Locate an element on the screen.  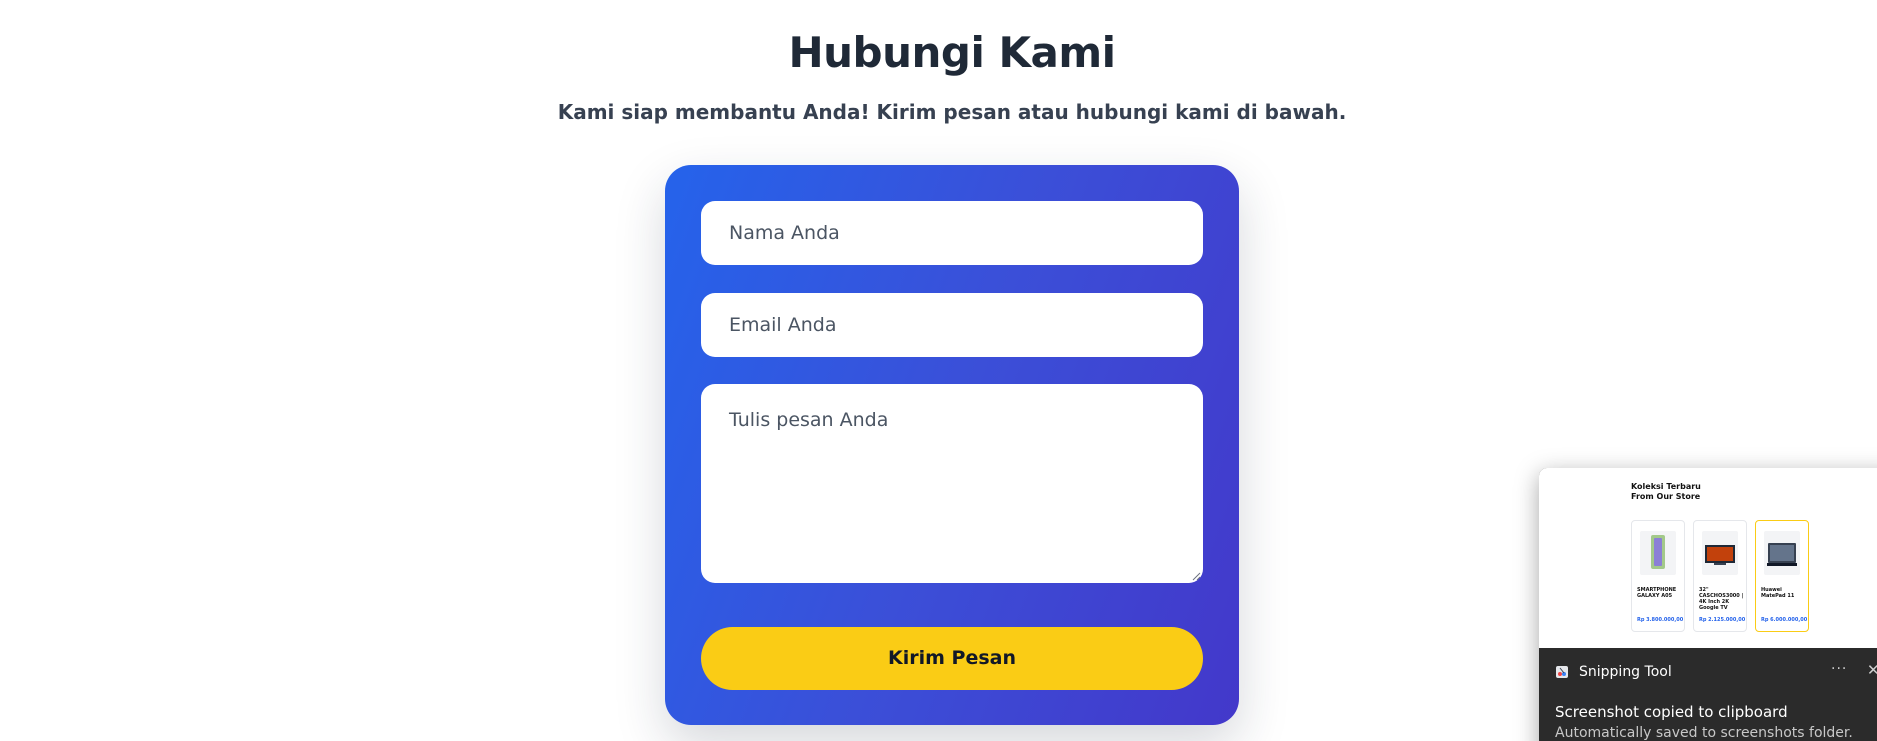
phone-image is located at coordinates (1658, 553).